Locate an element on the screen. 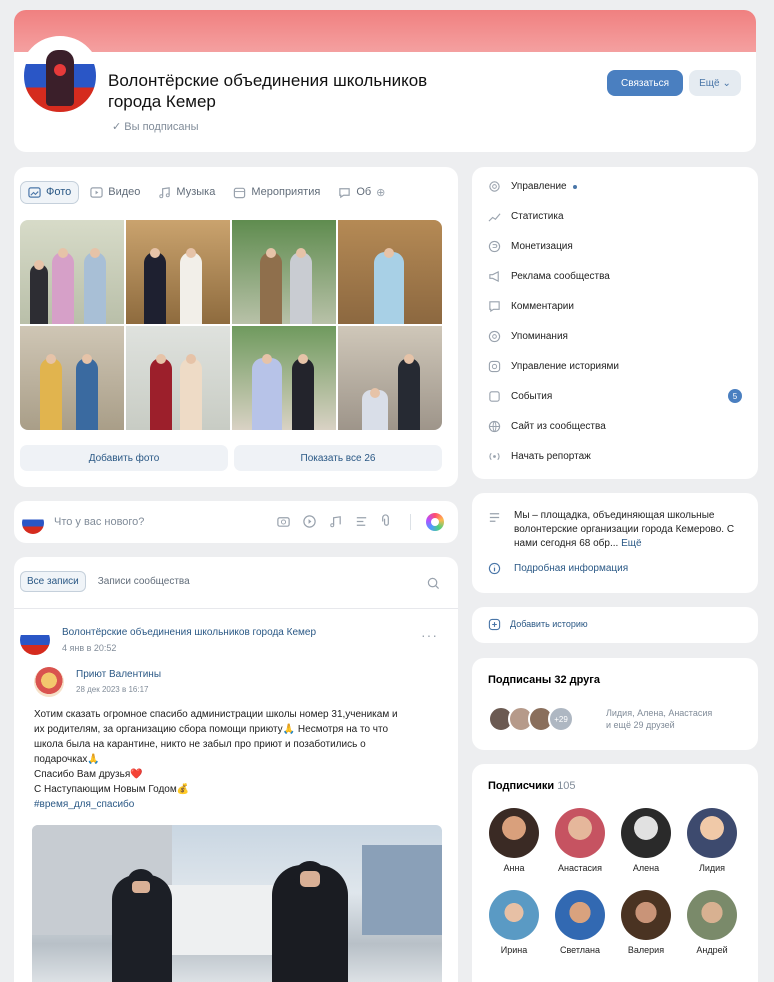  friends-names: Лидия, Алена, Анастасия и ещё 29 друзей is located at coordinates (676, 719).